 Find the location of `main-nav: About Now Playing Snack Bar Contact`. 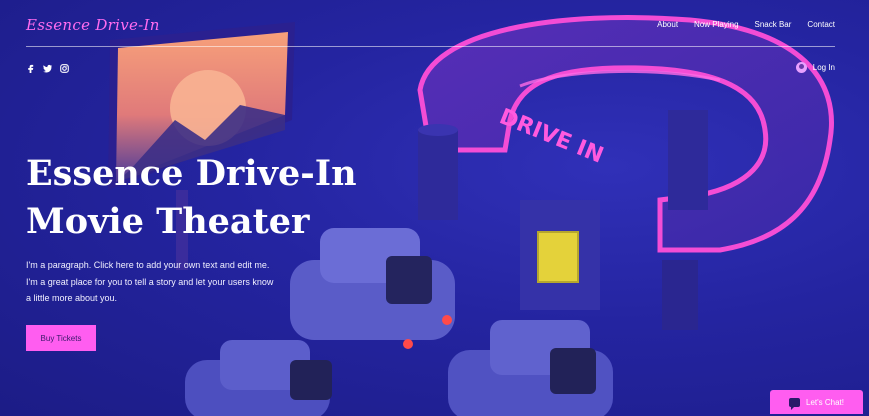

main-nav: About Now Playing Snack Bar Contact is located at coordinates (746, 24).